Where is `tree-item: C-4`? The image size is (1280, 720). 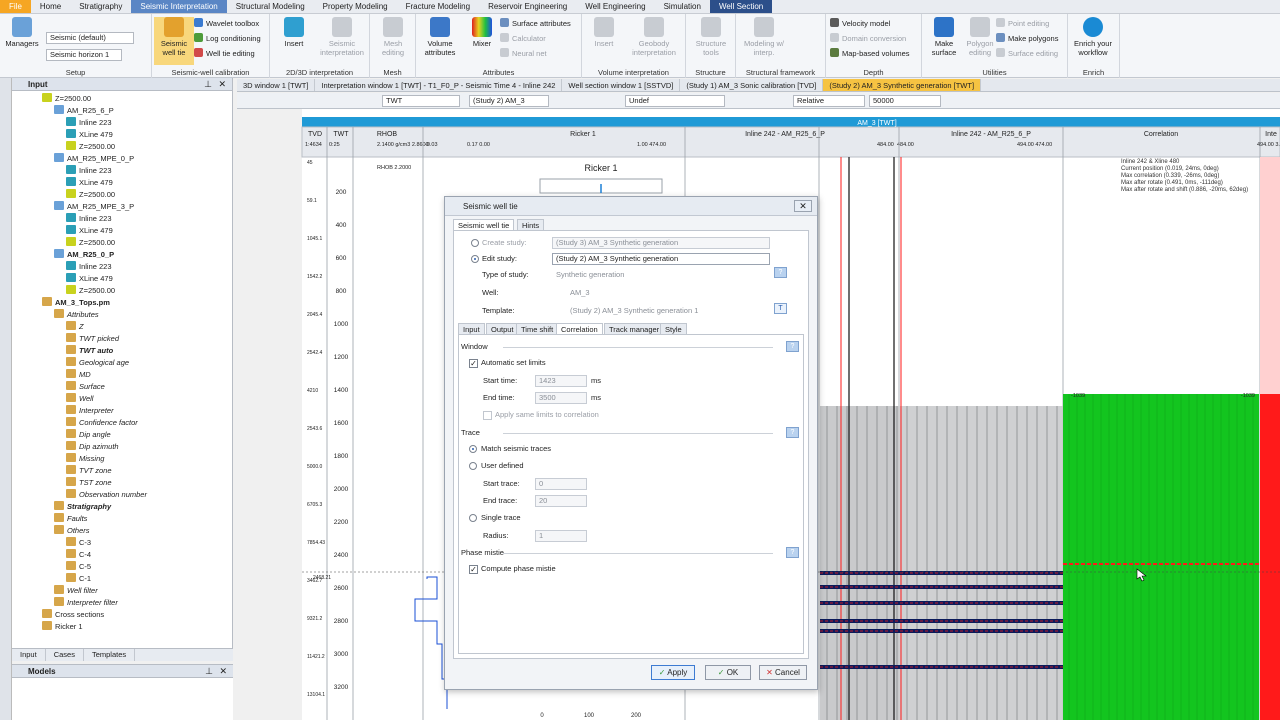
tree-item: C-4 is located at coordinates (78, 555).